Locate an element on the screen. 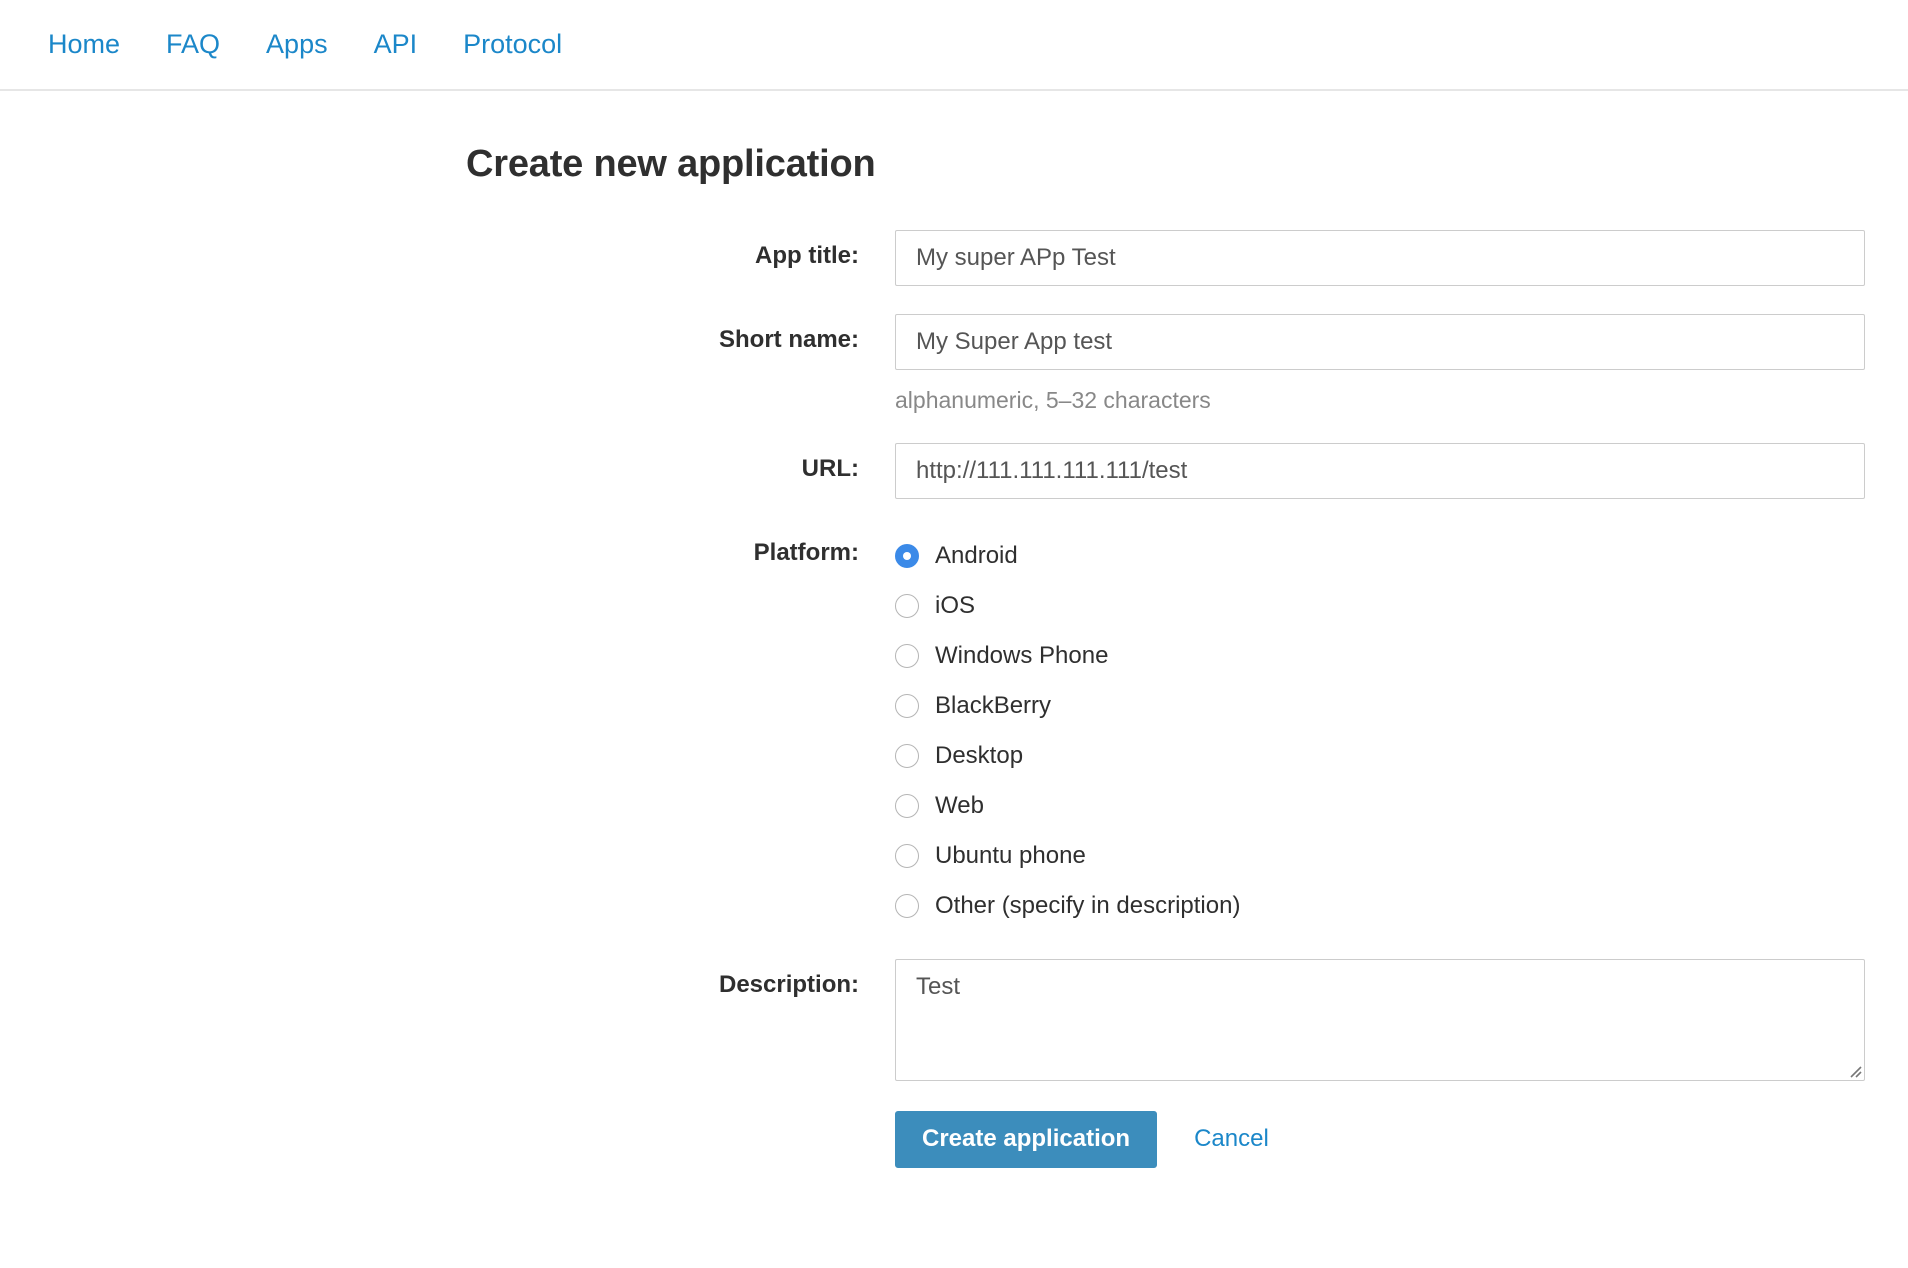  platform-radio-desktop: Desktop is located at coordinates (1380, 756).